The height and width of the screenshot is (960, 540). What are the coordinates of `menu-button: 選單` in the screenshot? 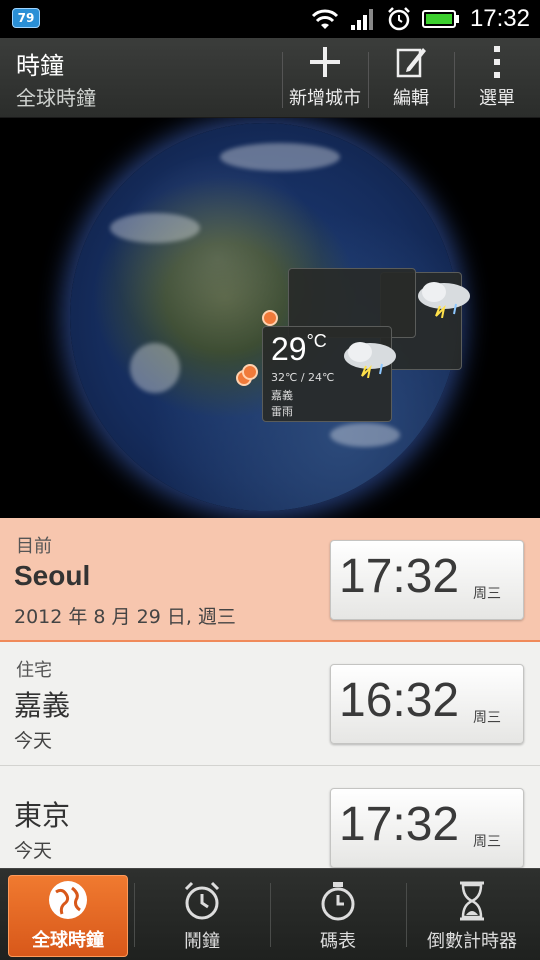 It's located at (497, 78).